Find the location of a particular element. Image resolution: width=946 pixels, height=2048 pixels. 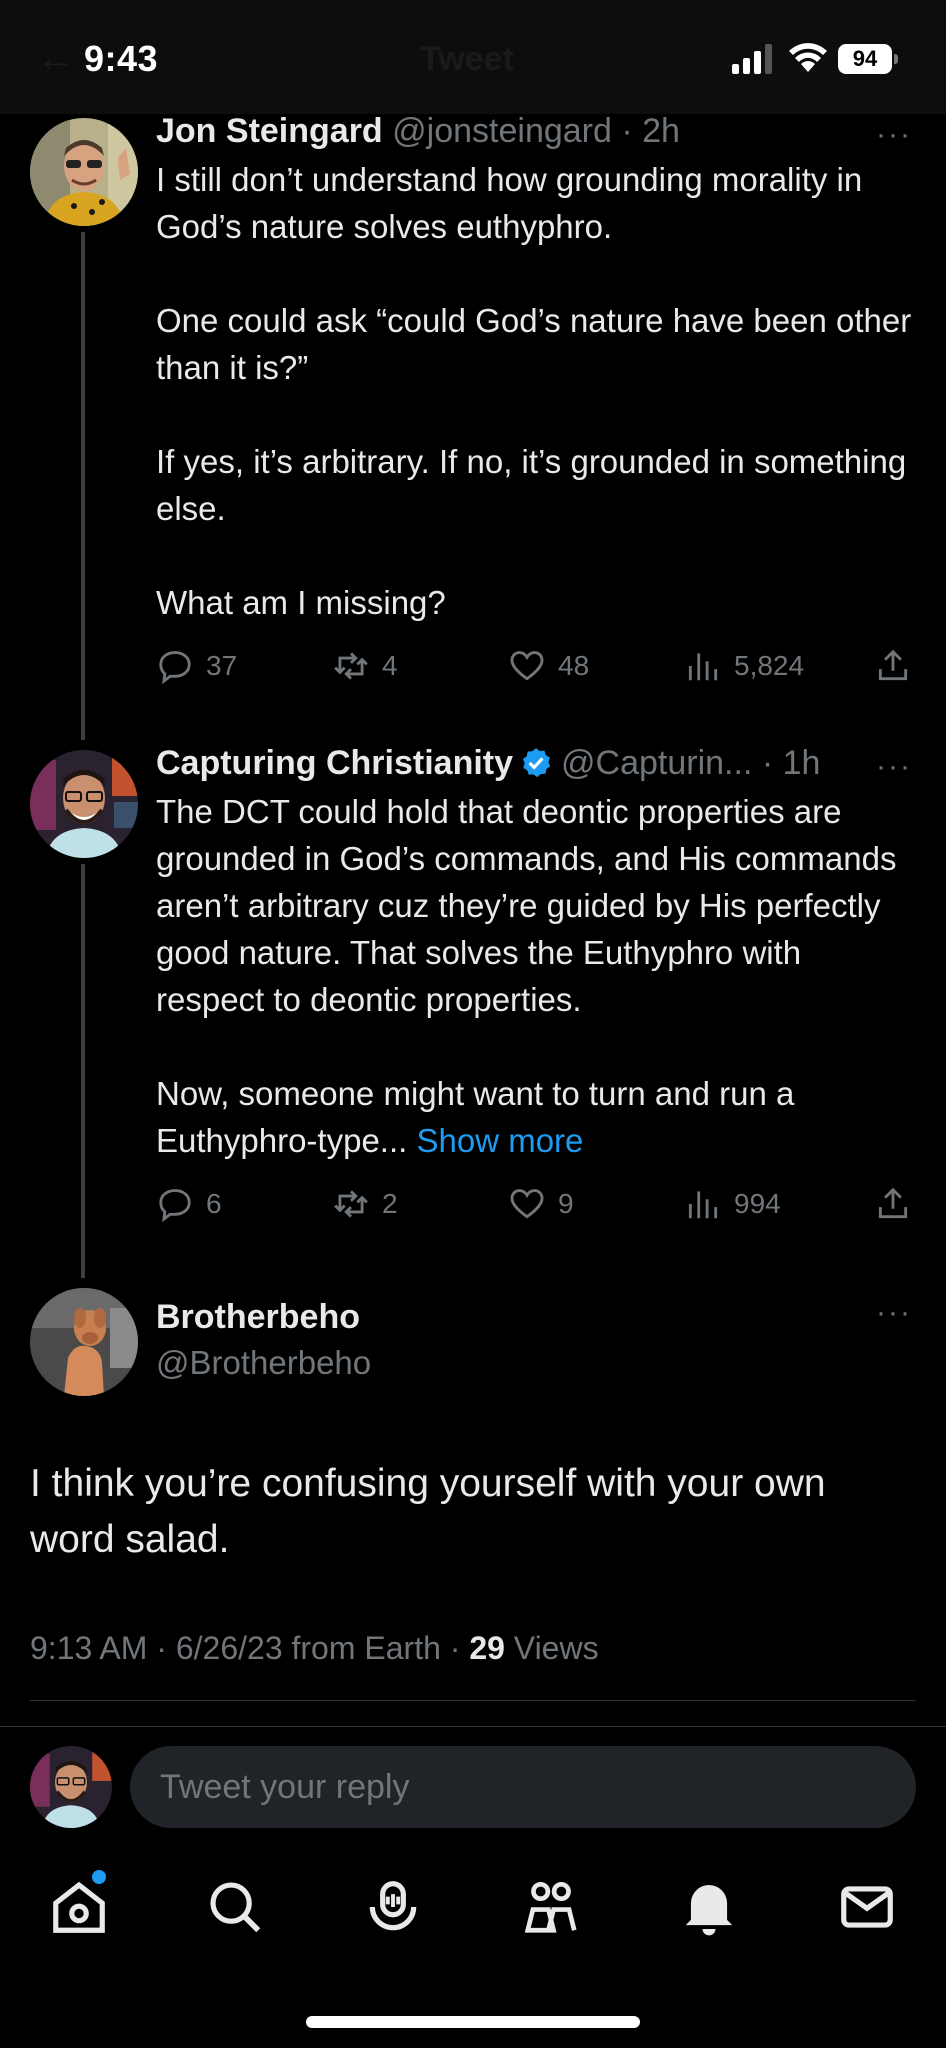

communities-tab is located at coordinates (551, 1907).